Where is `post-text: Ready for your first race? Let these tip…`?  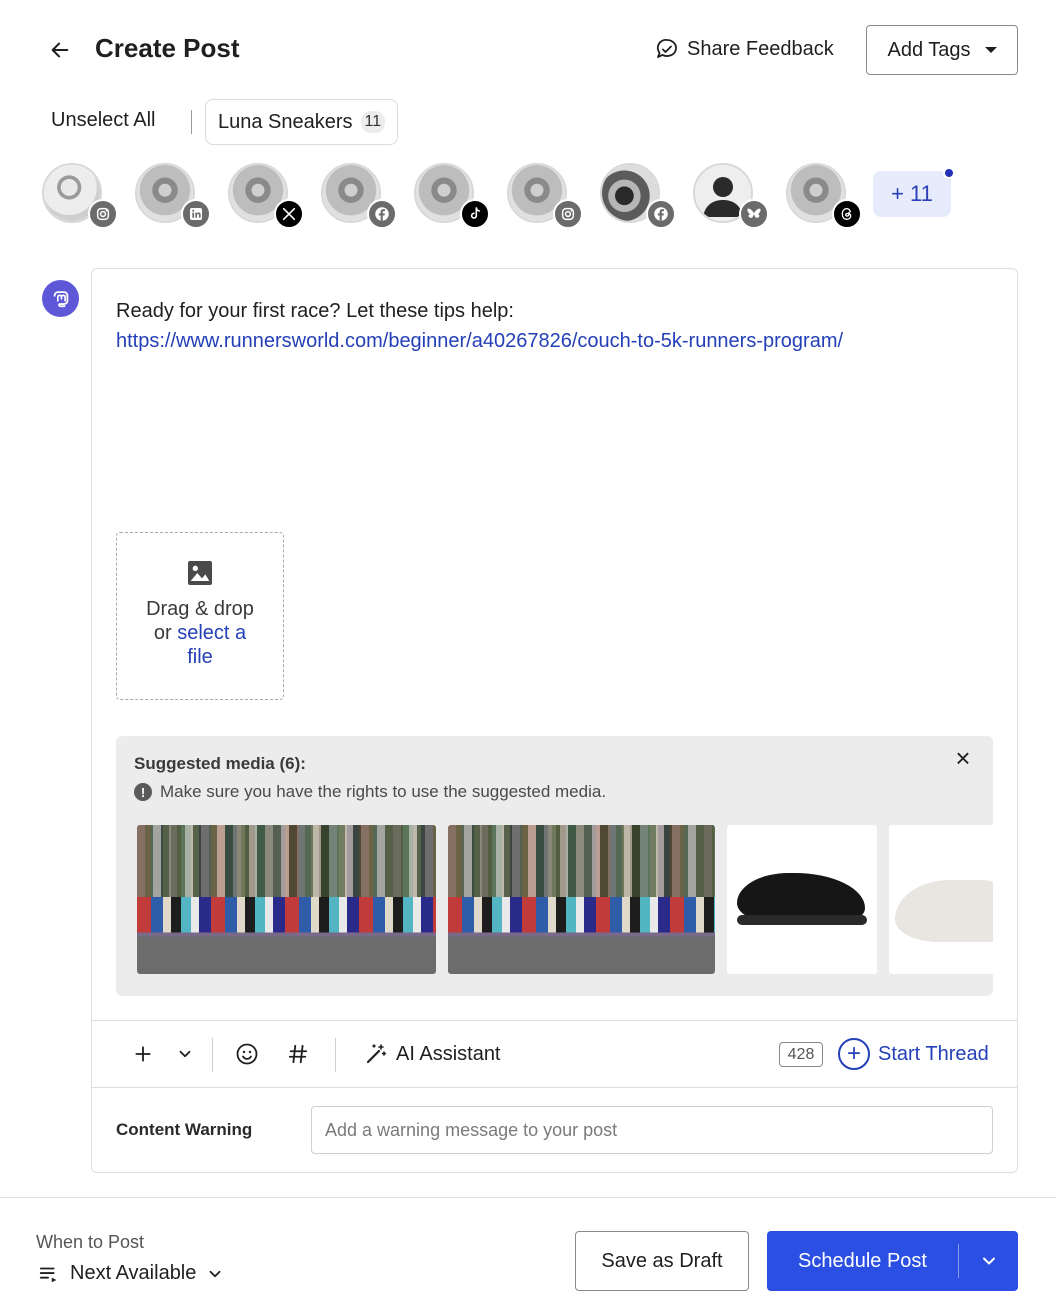
post-text: Ready for your first race? Let these tip… is located at coordinates (315, 311).